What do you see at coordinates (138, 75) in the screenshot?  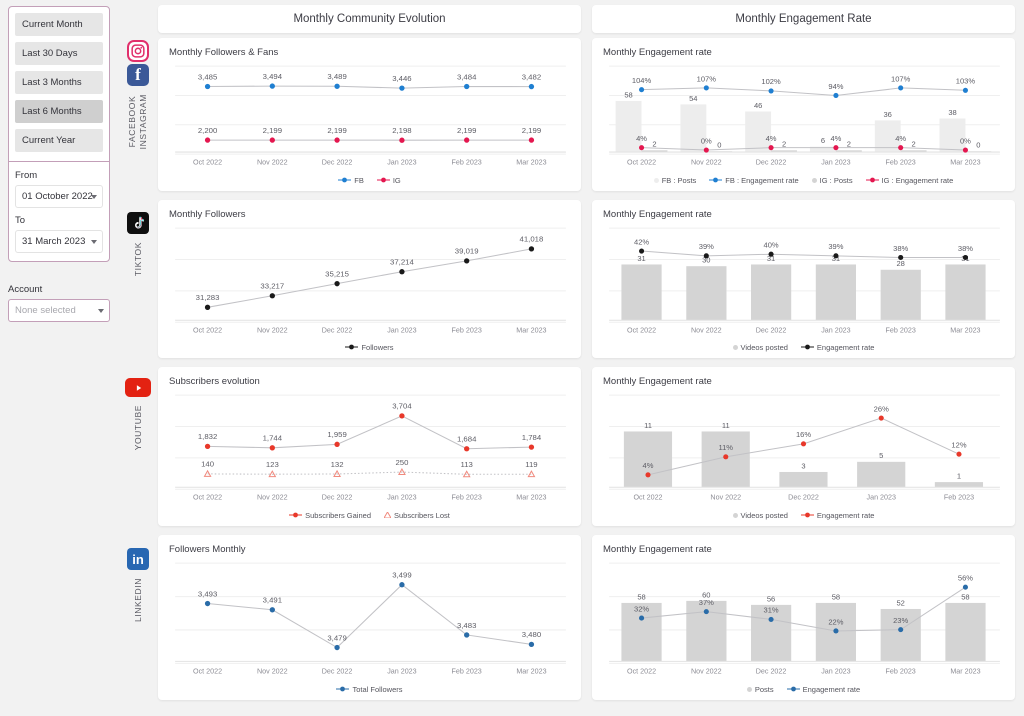 I see `facebook-icon: f` at bounding box center [138, 75].